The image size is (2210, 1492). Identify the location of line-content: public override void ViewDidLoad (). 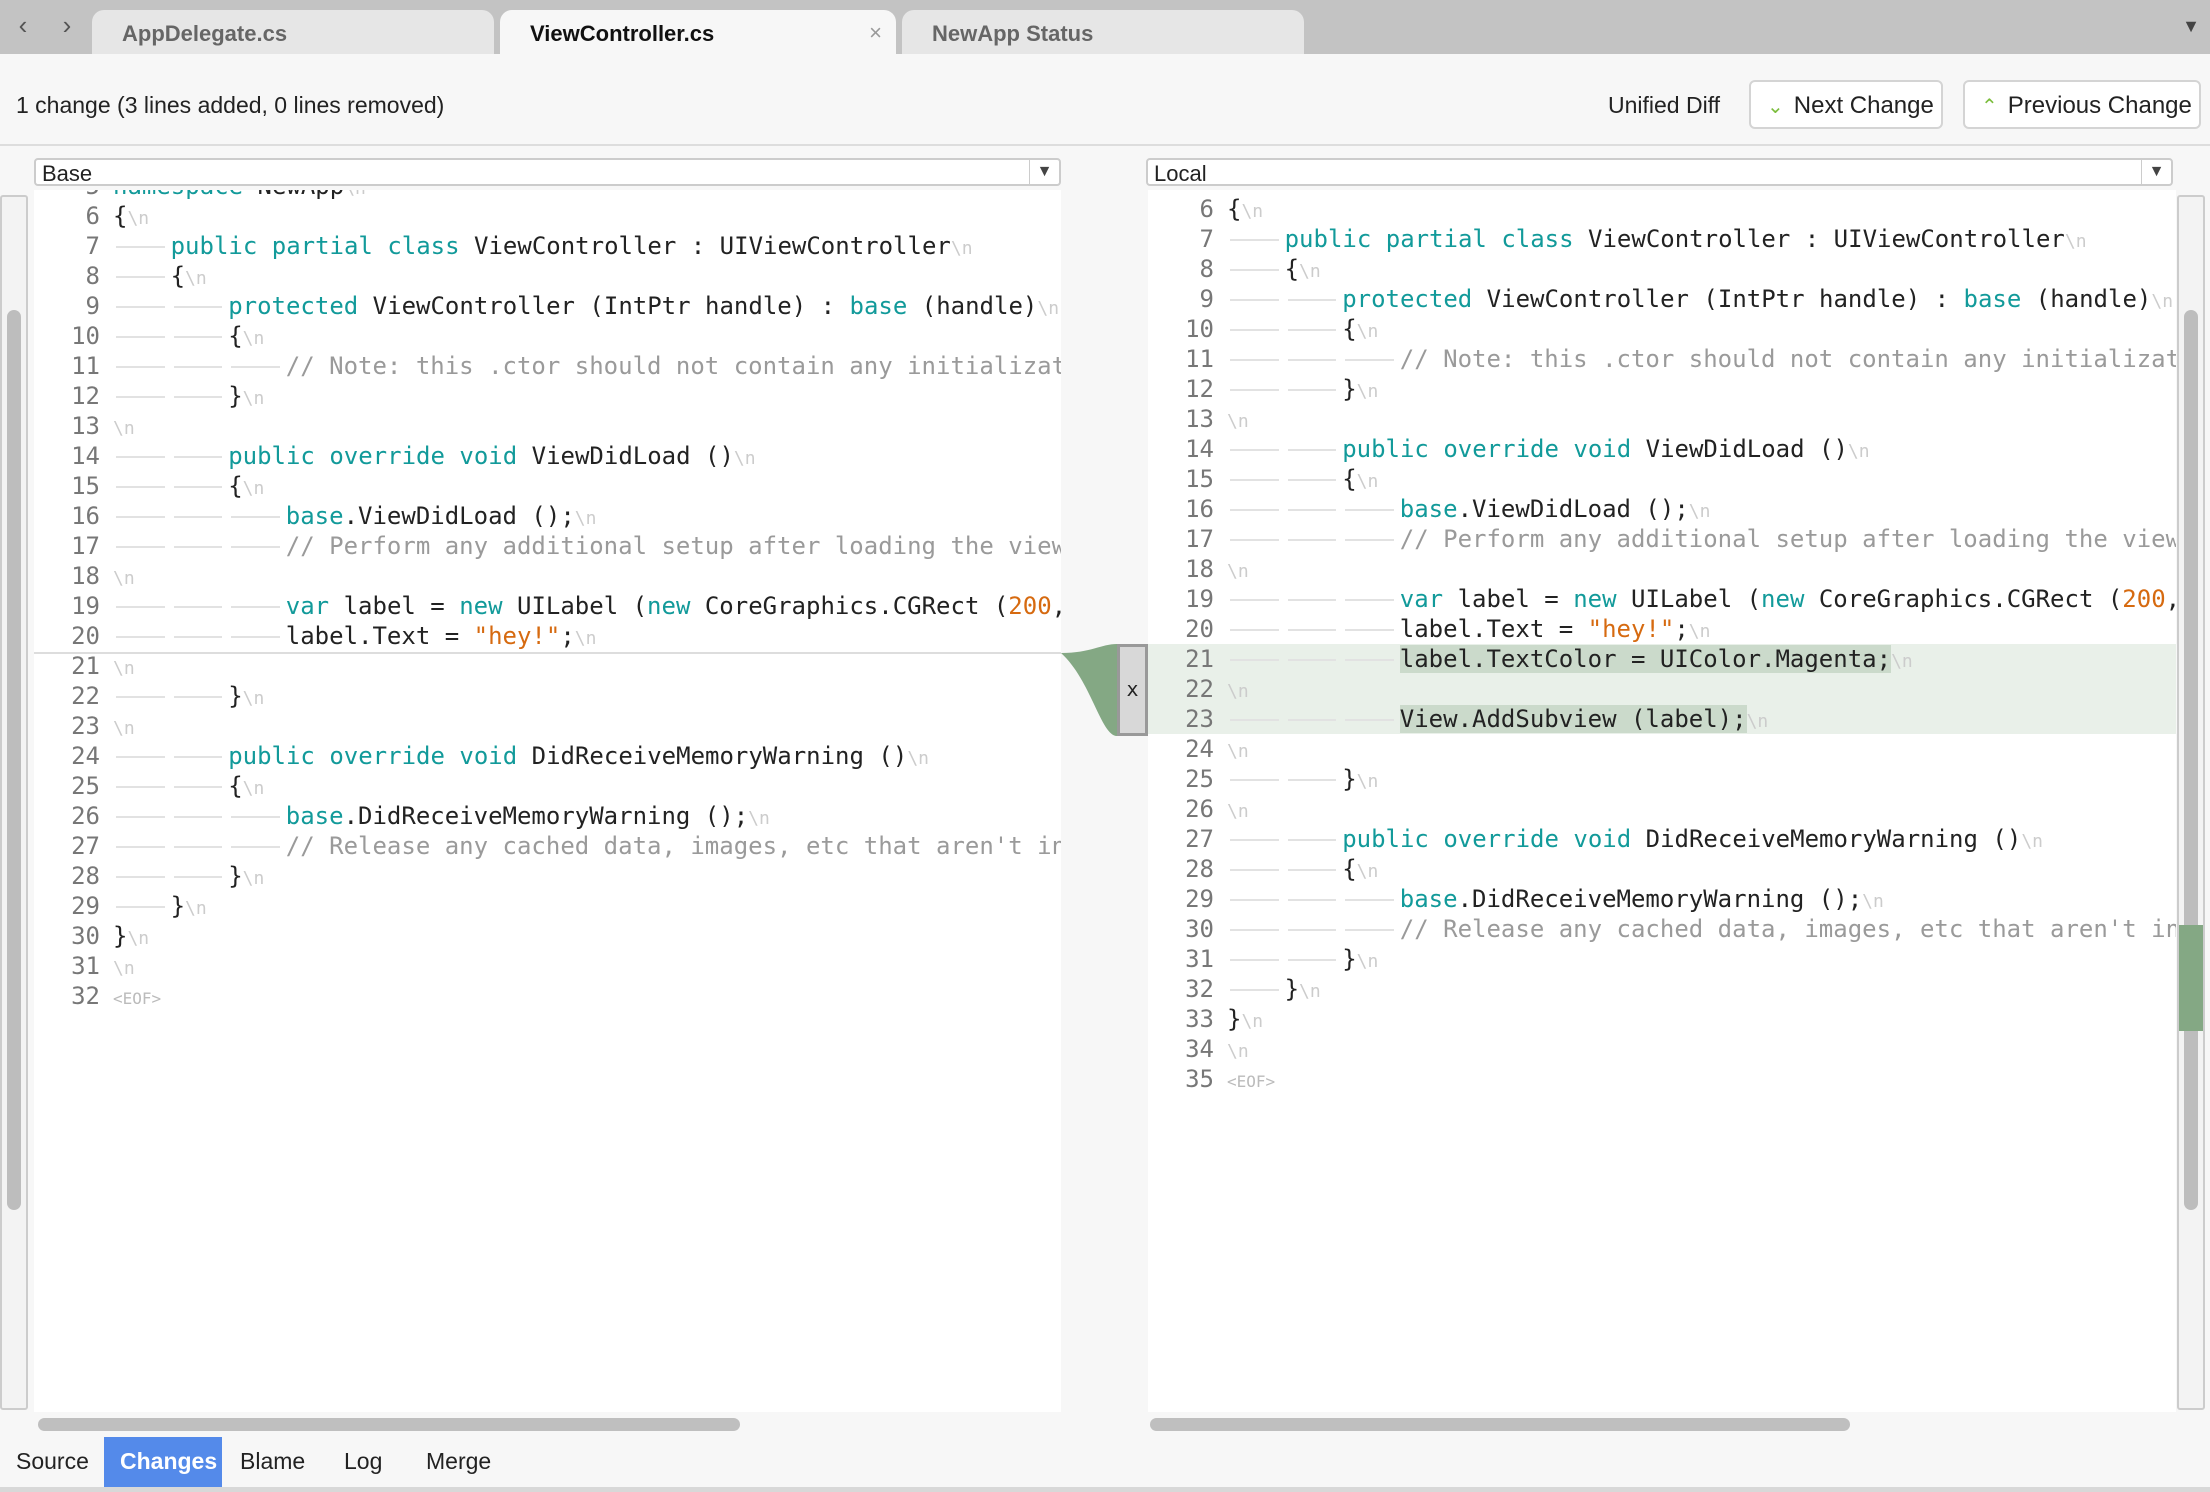
(1595, 449).